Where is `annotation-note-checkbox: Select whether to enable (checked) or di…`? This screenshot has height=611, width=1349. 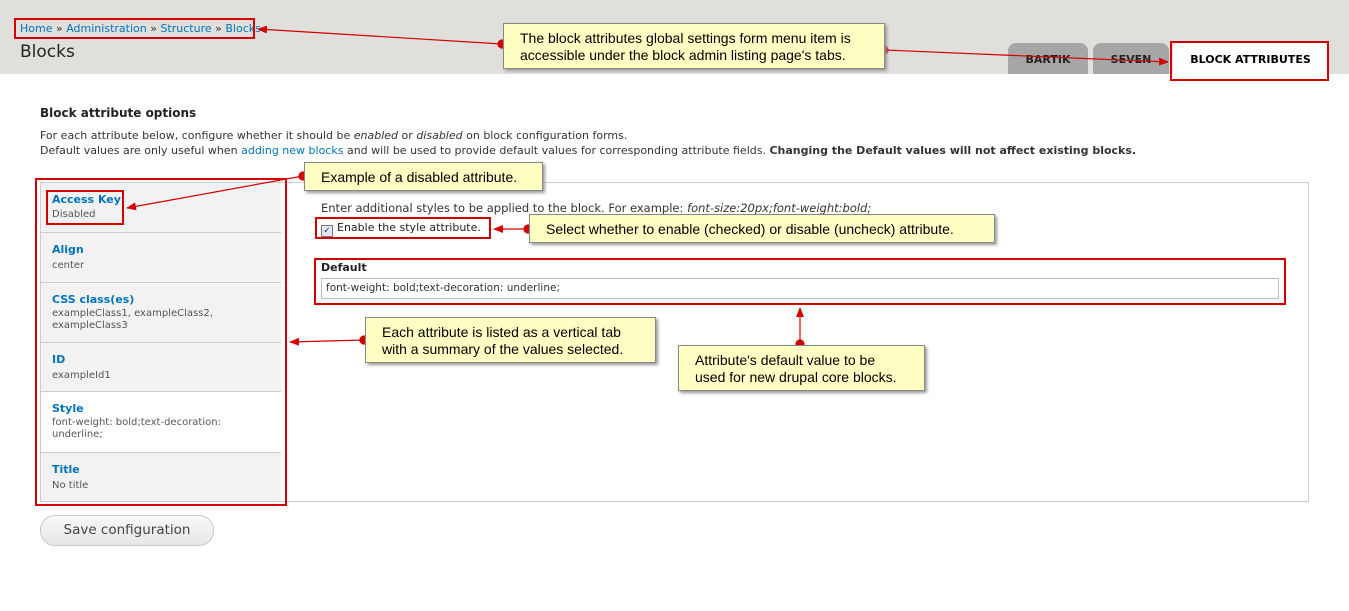 annotation-note-checkbox: Select whether to enable (checked) or di… is located at coordinates (762, 228).